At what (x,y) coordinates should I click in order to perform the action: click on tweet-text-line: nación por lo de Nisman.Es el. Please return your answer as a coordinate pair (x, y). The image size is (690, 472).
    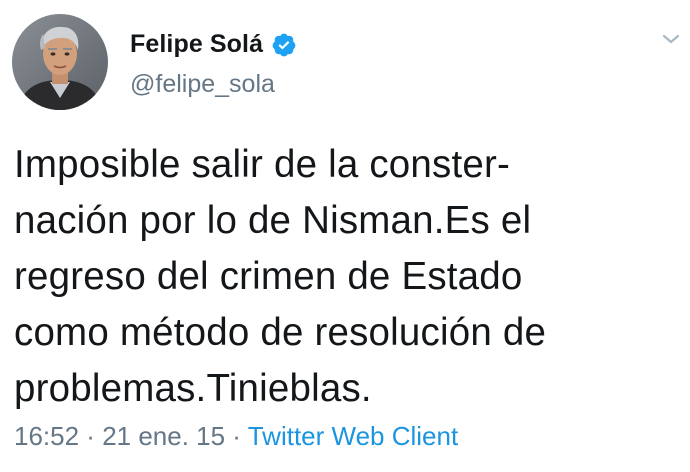
    Looking at the image, I should click on (273, 220).